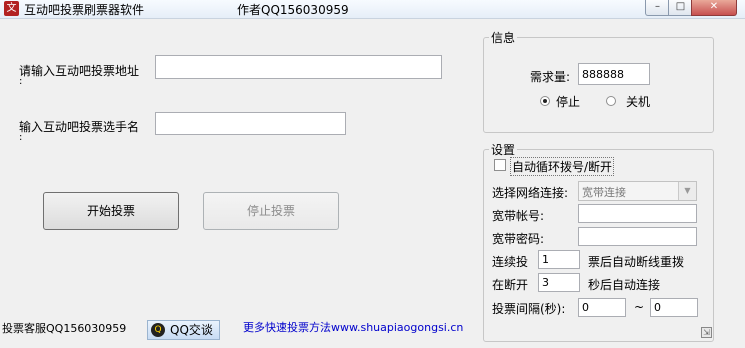 Image resolution: width=745 pixels, height=348 pixels. What do you see at coordinates (503, 149) in the screenshot?
I see `settings-group-title: 设置` at bounding box center [503, 149].